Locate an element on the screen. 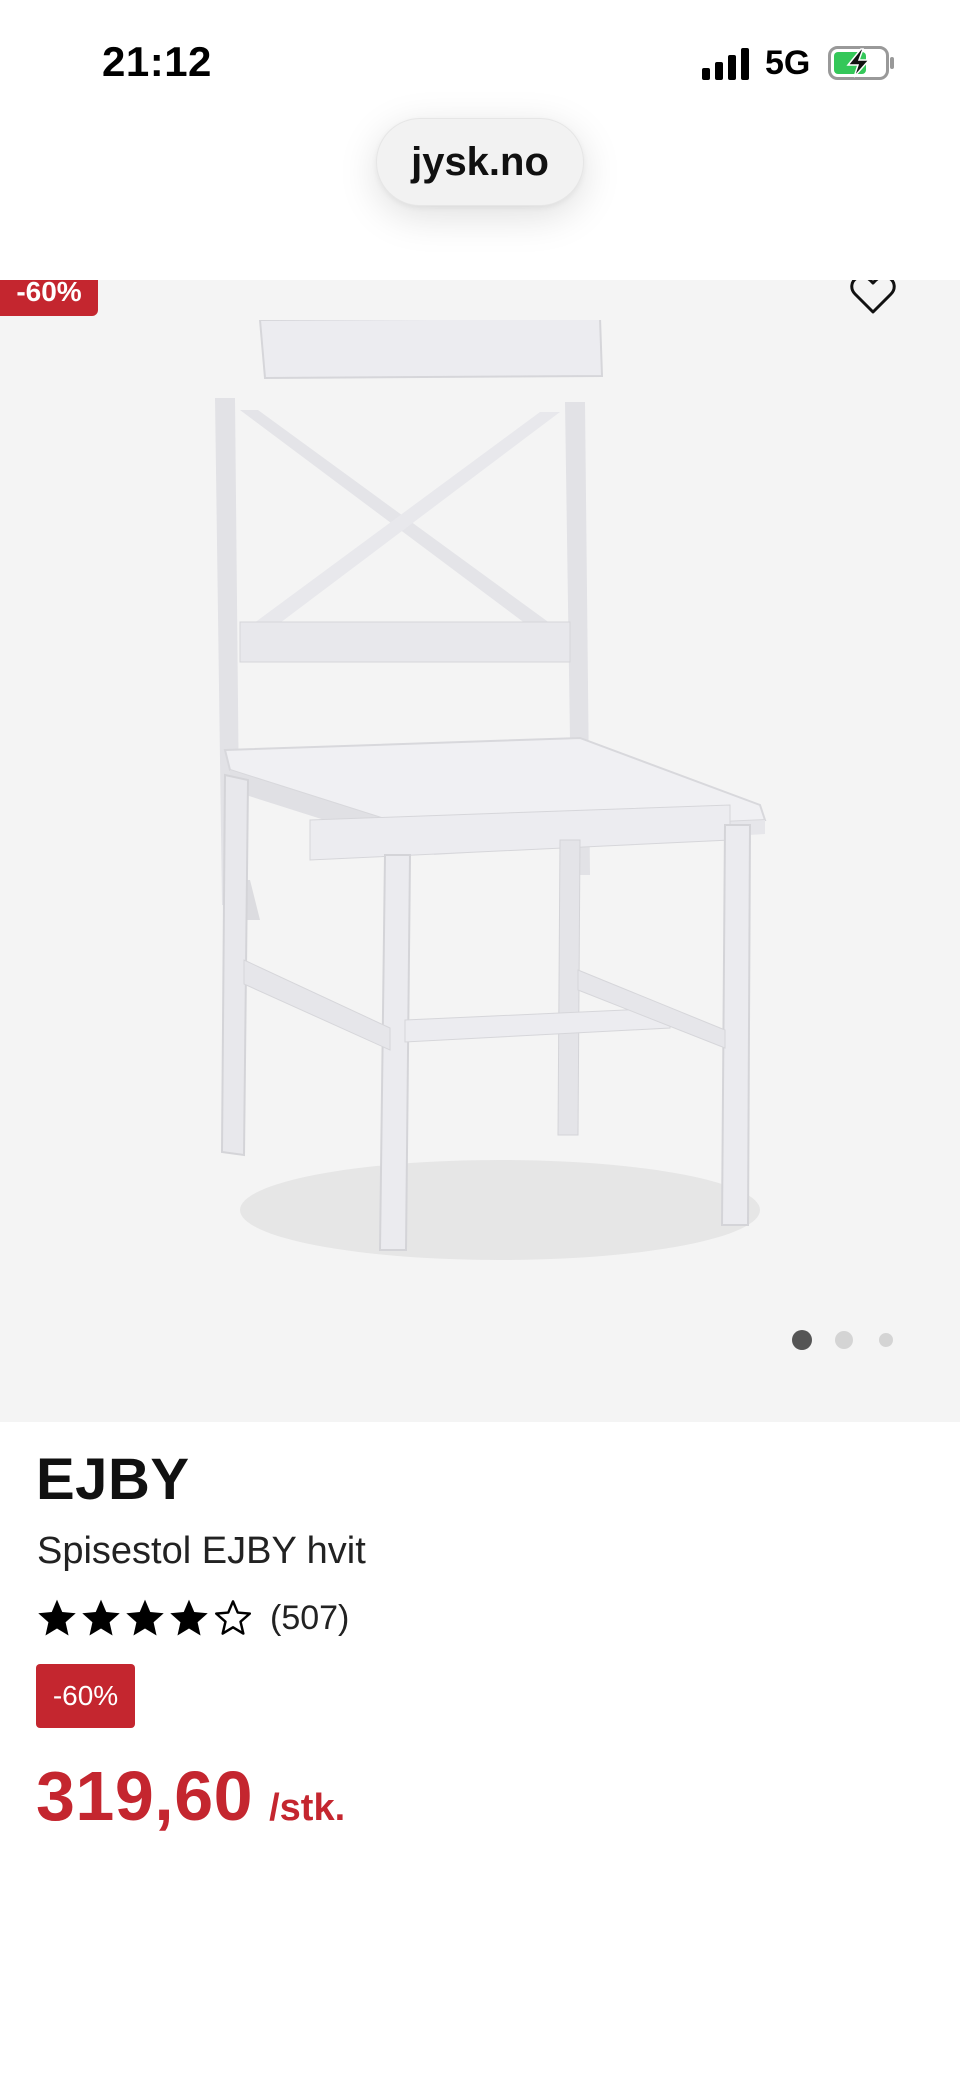 This screenshot has height=2078, width=960. price: 319,60 is located at coordinates (145, 1796).